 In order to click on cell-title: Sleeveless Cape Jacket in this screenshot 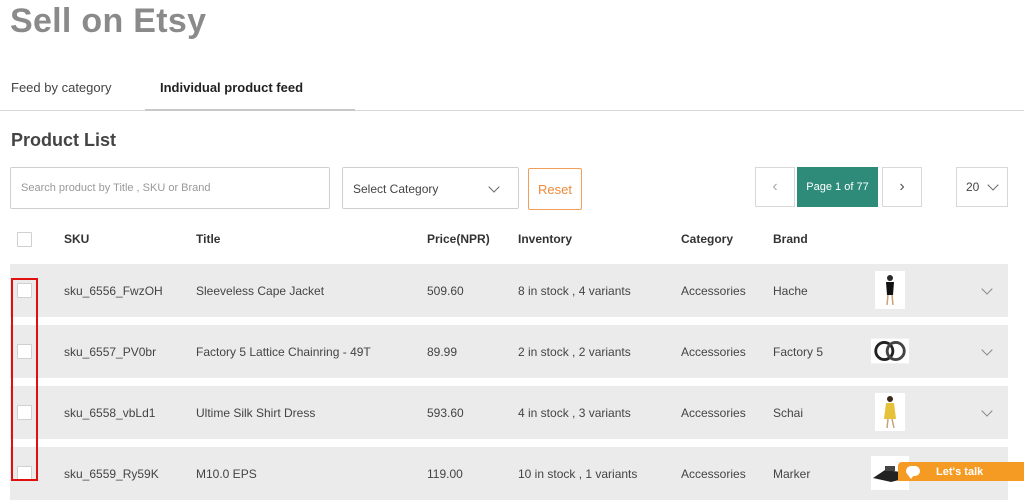, I will do `click(260, 291)`.